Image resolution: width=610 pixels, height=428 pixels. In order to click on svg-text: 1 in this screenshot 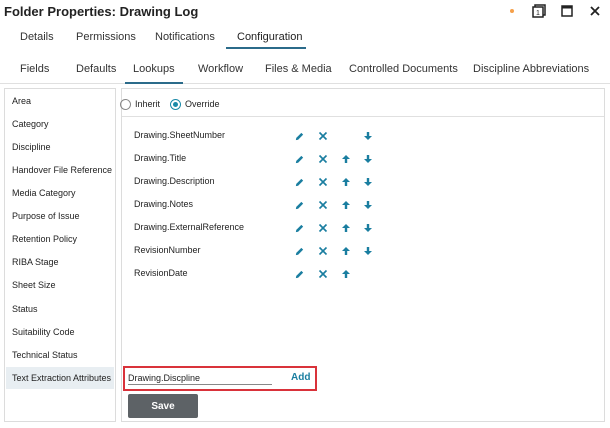, I will do `click(538, 13)`.